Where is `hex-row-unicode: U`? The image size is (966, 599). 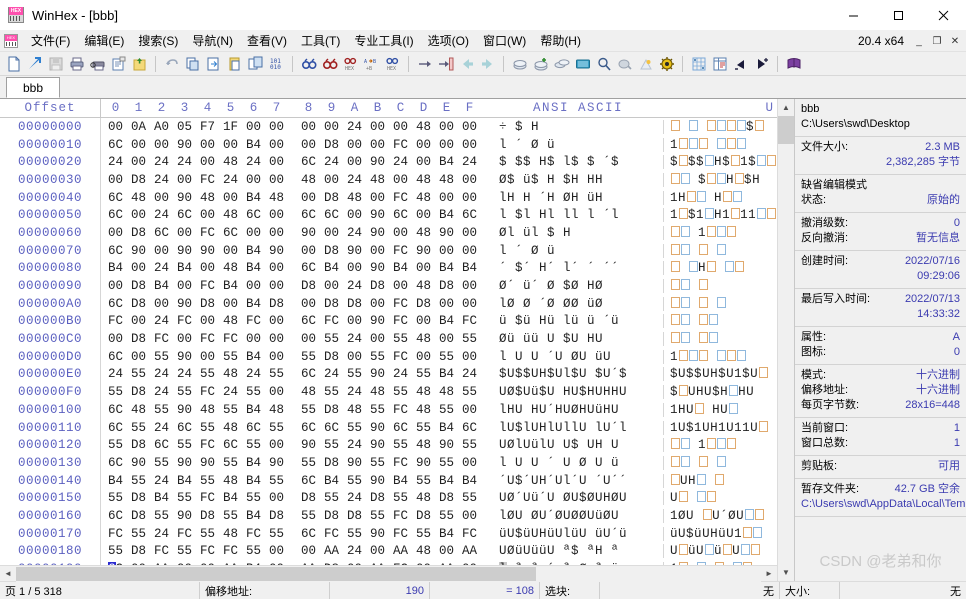
hex-row-unicode: U is located at coordinates (720, 498).